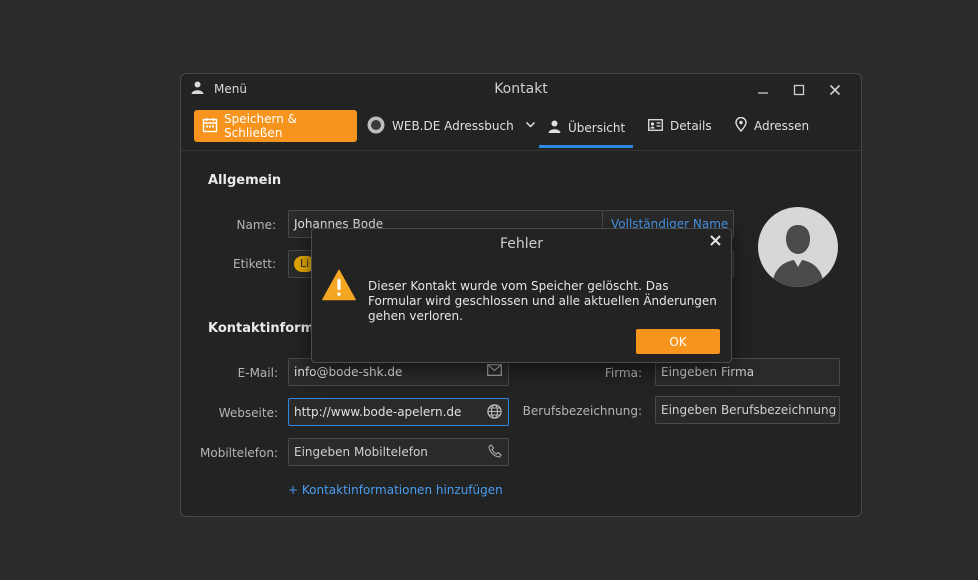  What do you see at coordinates (339, 286) in the screenshot?
I see `warning-icon` at bounding box center [339, 286].